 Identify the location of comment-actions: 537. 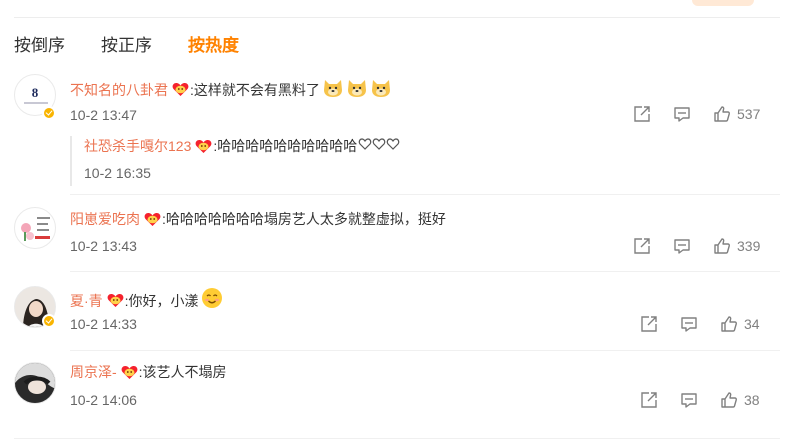
(696, 114).